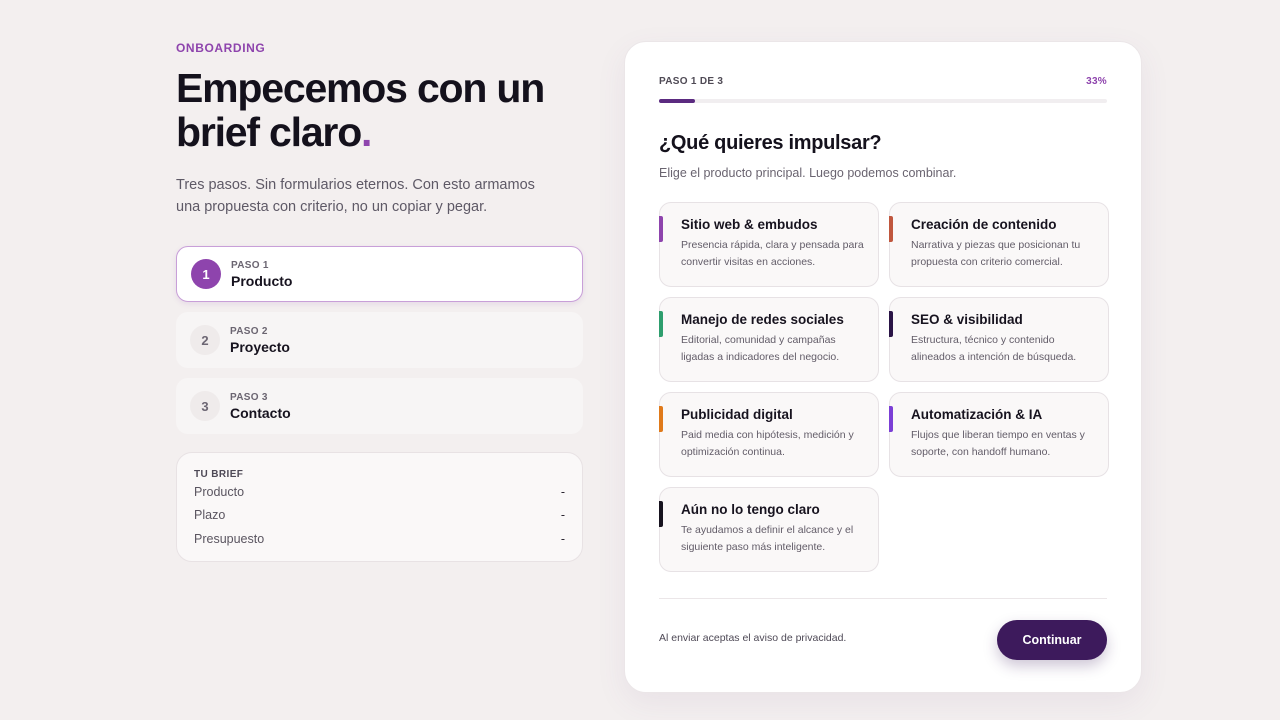 Image resolution: width=1280 pixels, height=720 pixels. Describe the element at coordinates (269, 132) in the screenshot. I see `headline-line-2: brief claro` at that location.